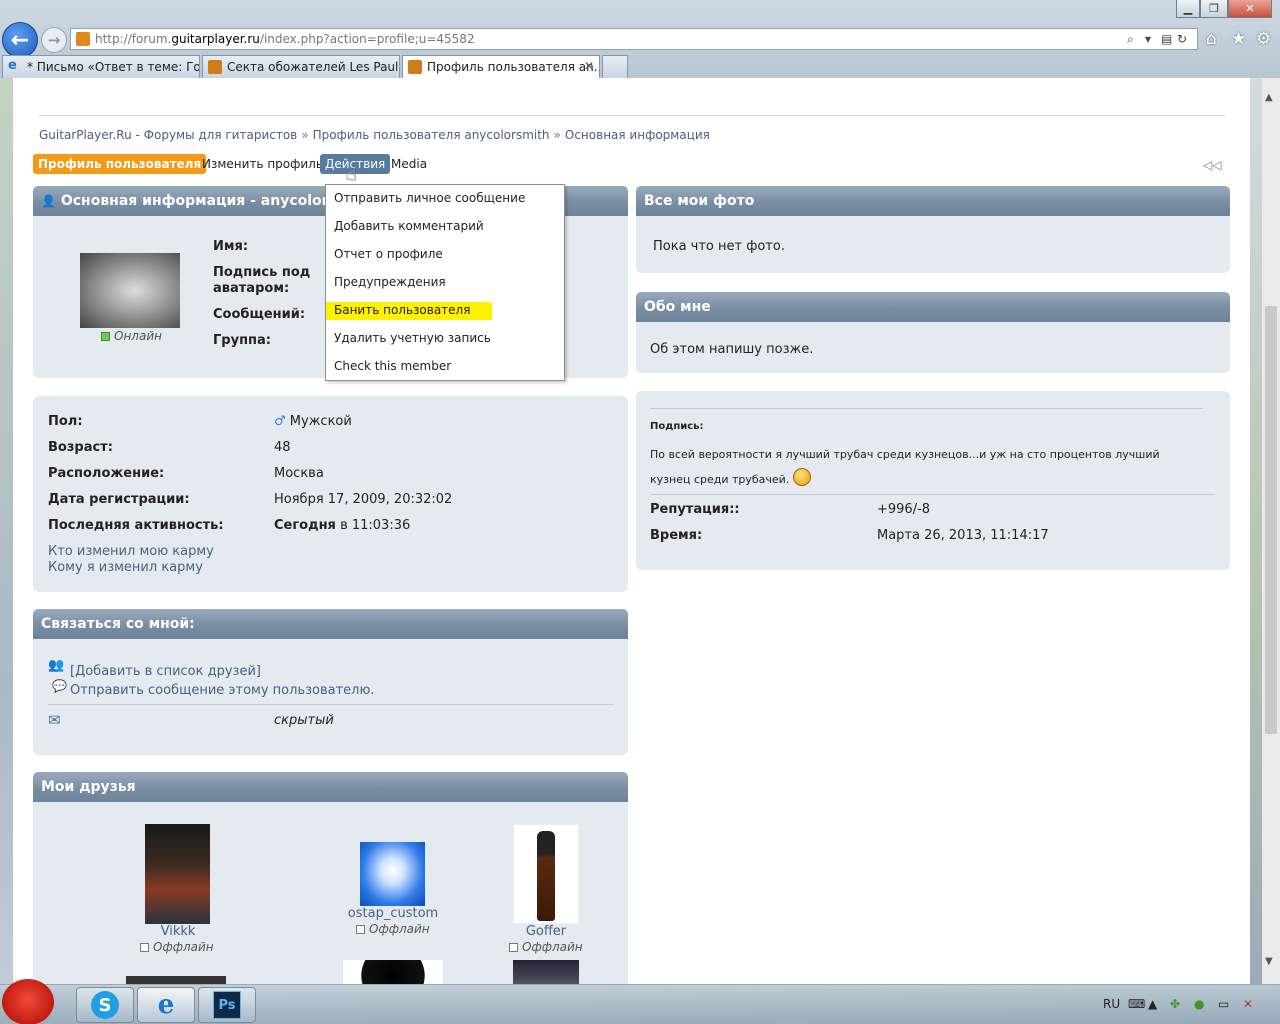 The height and width of the screenshot is (1024, 1280). I want to click on scroll-thumb, so click(1271, 520).